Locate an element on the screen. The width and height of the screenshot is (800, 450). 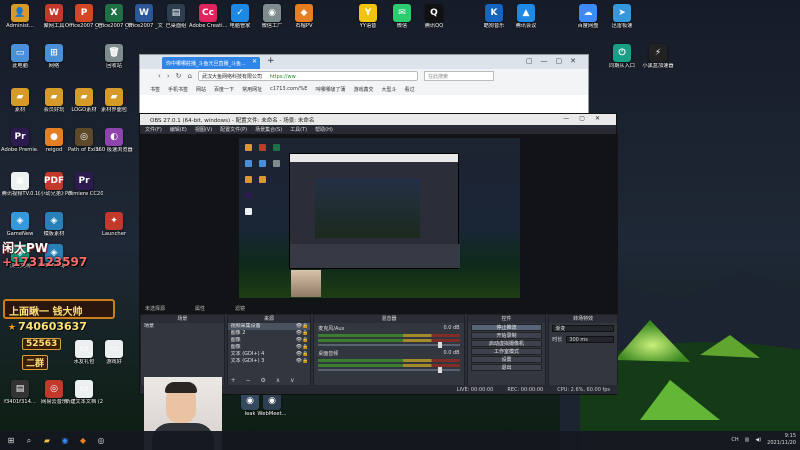
desktop-shortcut: WOffice2007 _文字 is located at coordinates (144, 22).